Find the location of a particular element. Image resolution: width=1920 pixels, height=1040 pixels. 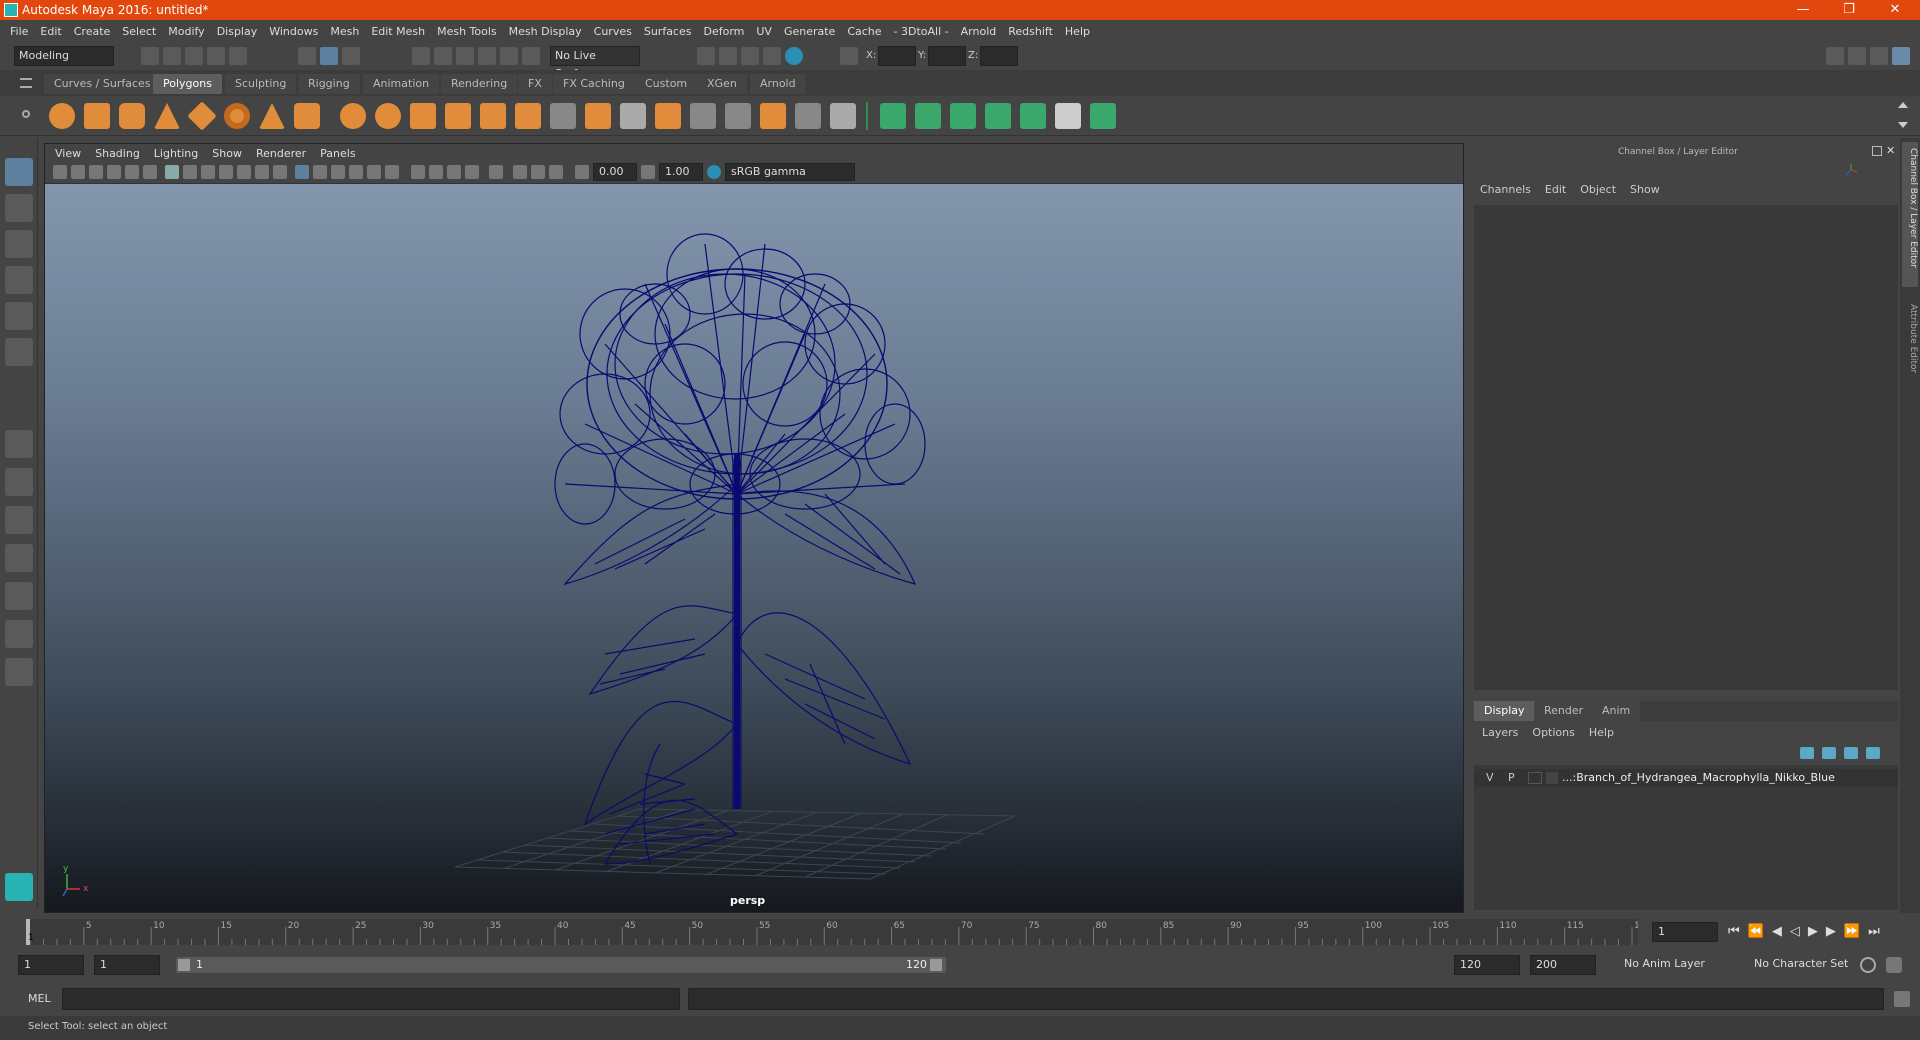

poly-pipe-icon is located at coordinates (307, 116).